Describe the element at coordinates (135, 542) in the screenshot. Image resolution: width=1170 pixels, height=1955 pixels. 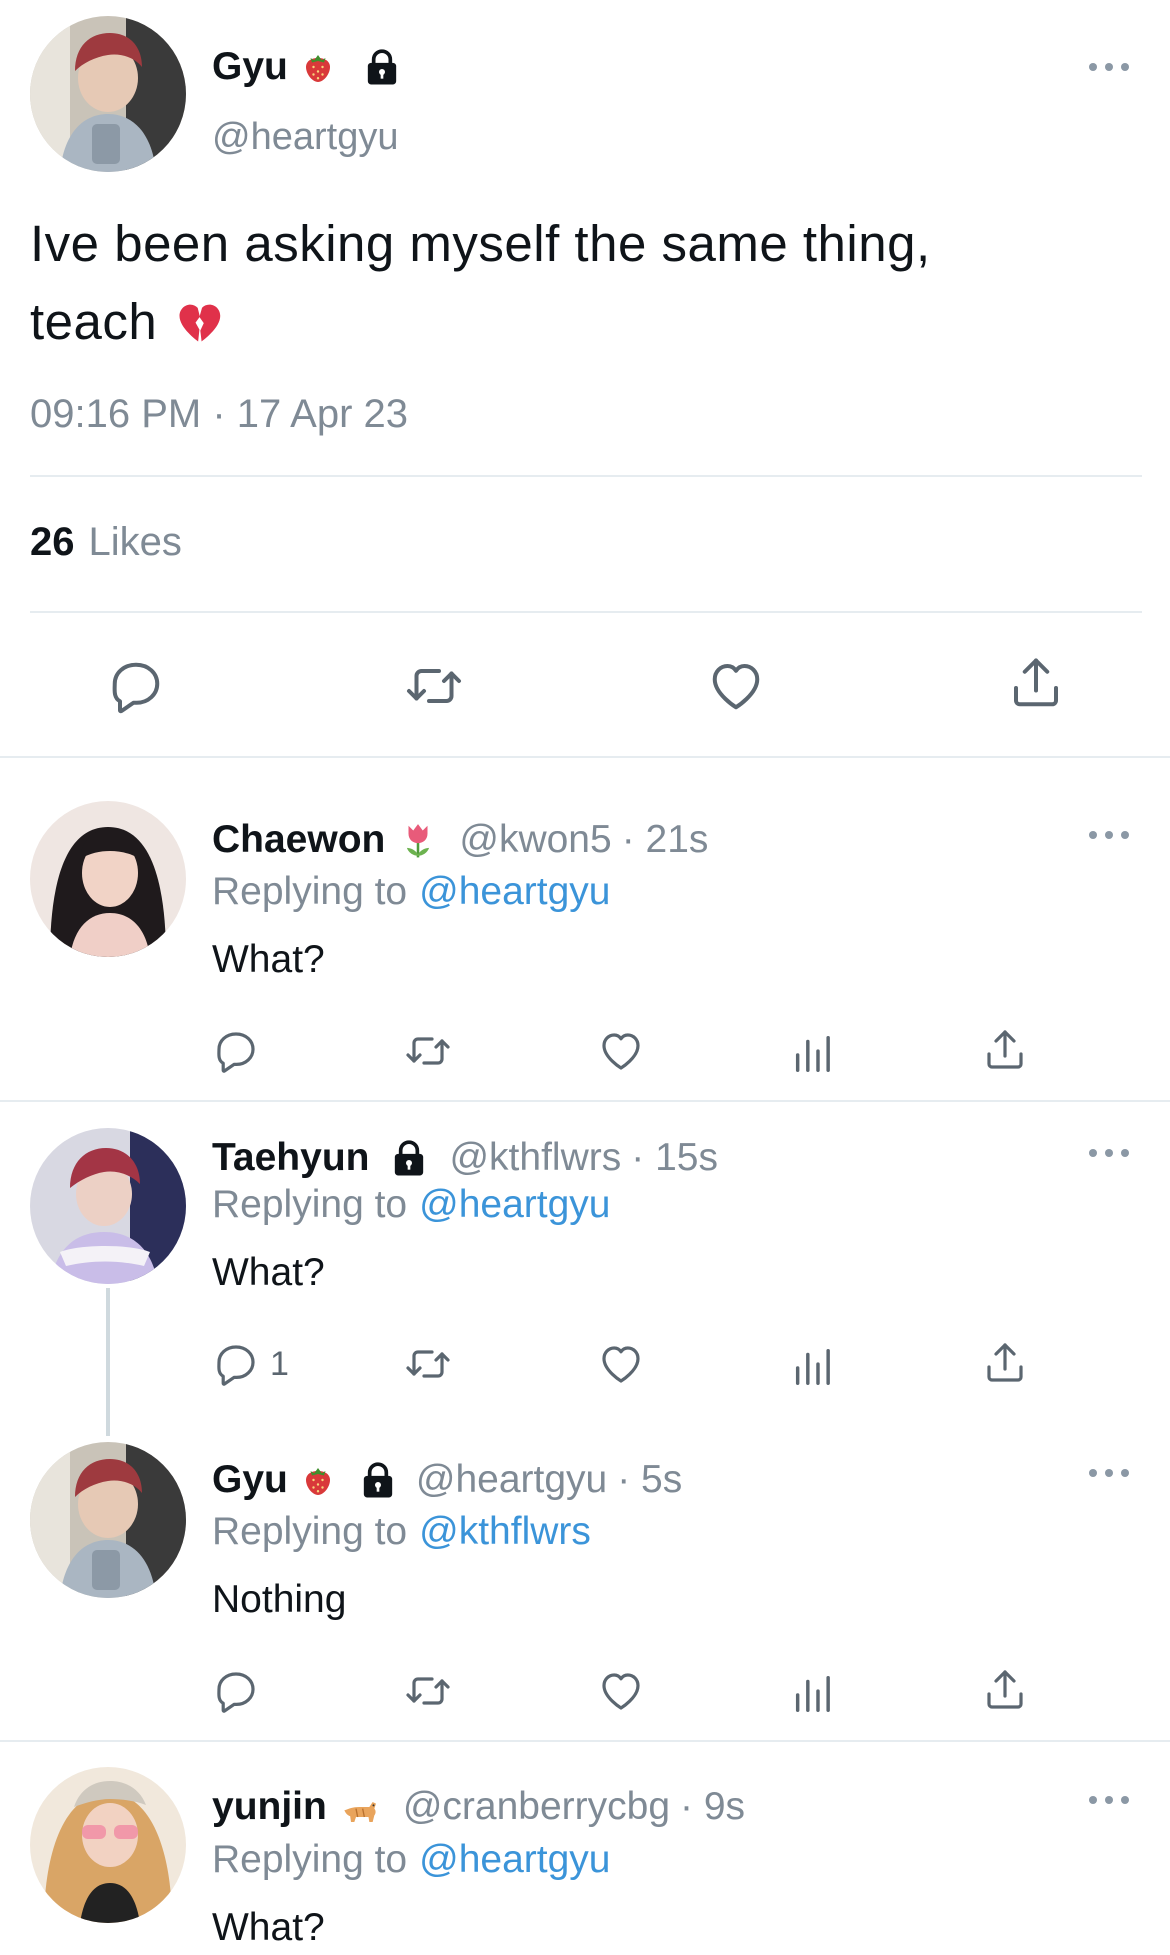
I see `likes-label: Likes` at that location.